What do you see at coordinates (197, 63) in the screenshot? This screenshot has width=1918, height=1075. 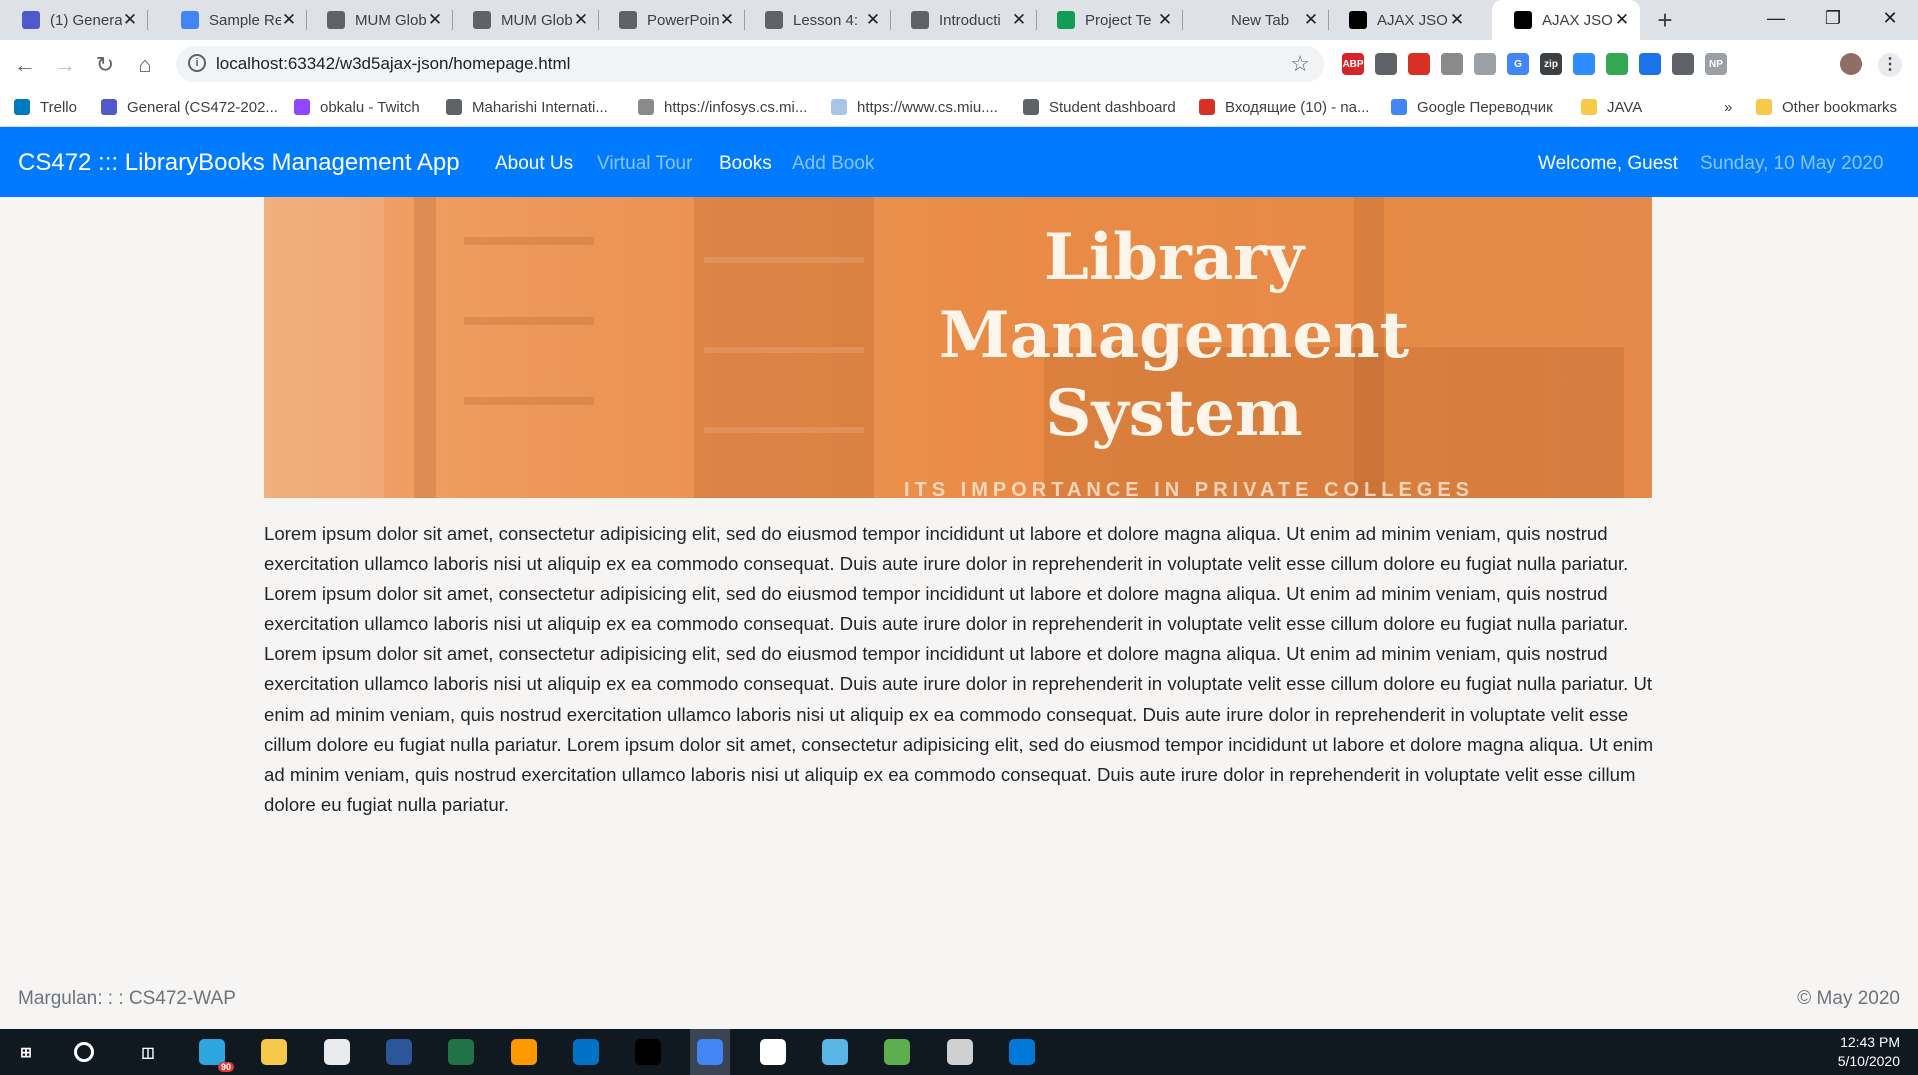 I see `site-info-icon: i` at bounding box center [197, 63].